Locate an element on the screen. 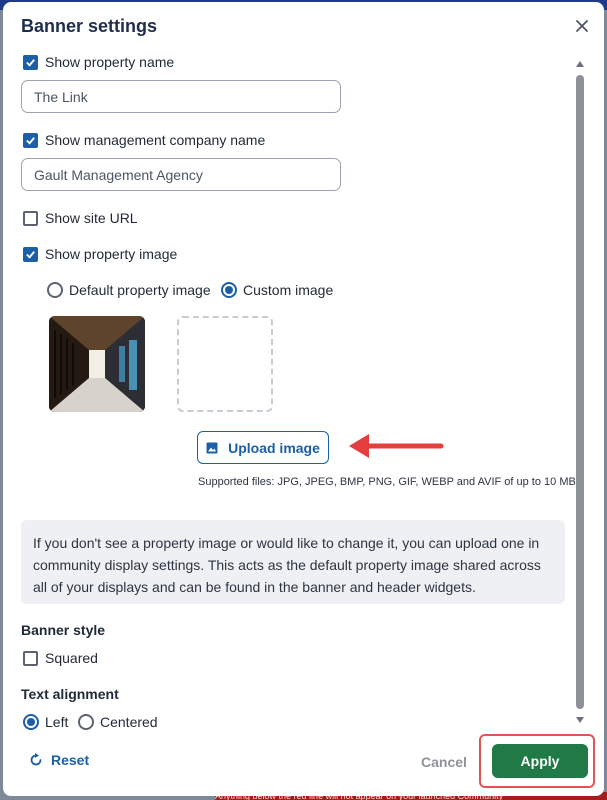 This screenshot has width=607, height=800. show-property-name-checkbox is located at coordinates (30, 62).